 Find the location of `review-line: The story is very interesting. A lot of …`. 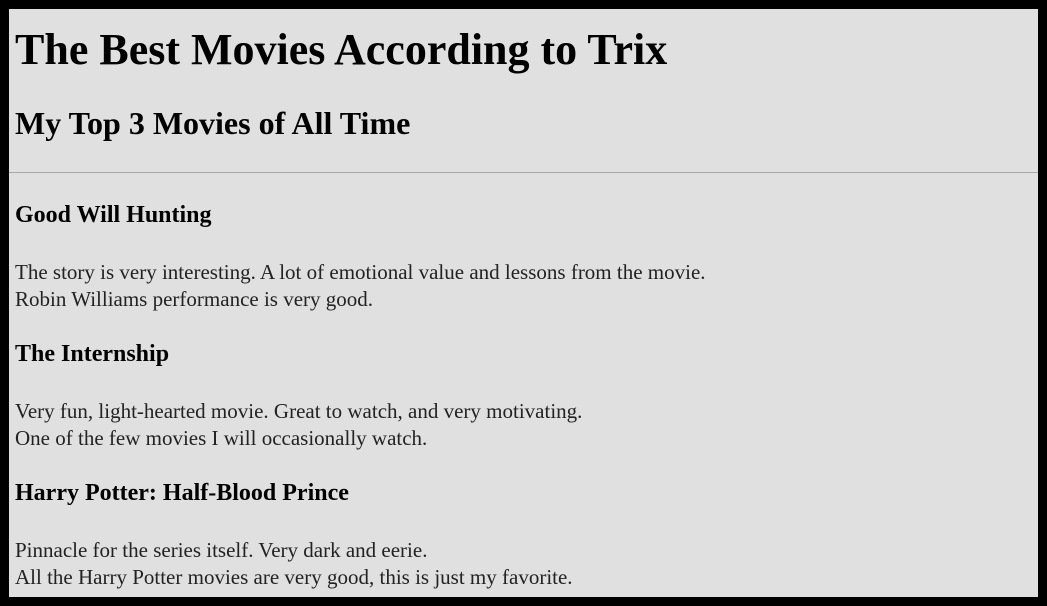

review-line: The story is very interesting. A lot of … is located at coordinates (360, 272).